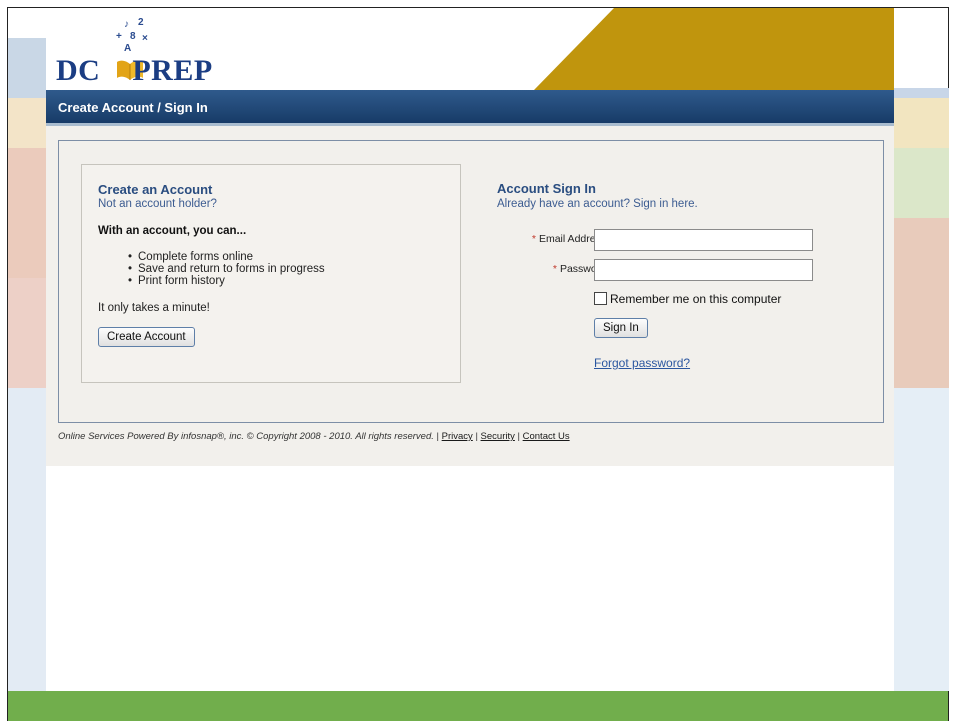 This screenshot has width=957, height=721. I want to click on right-decoration, so click(921, 349).